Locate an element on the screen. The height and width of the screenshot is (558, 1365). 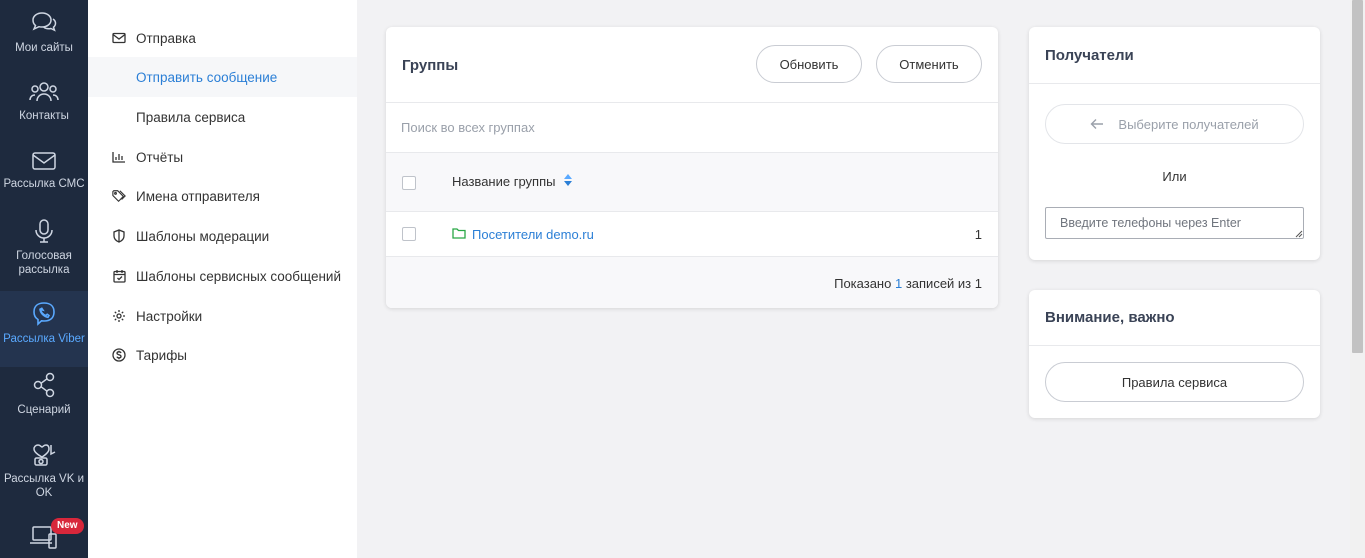
dollar-icon is located at coordinates (119, 355).